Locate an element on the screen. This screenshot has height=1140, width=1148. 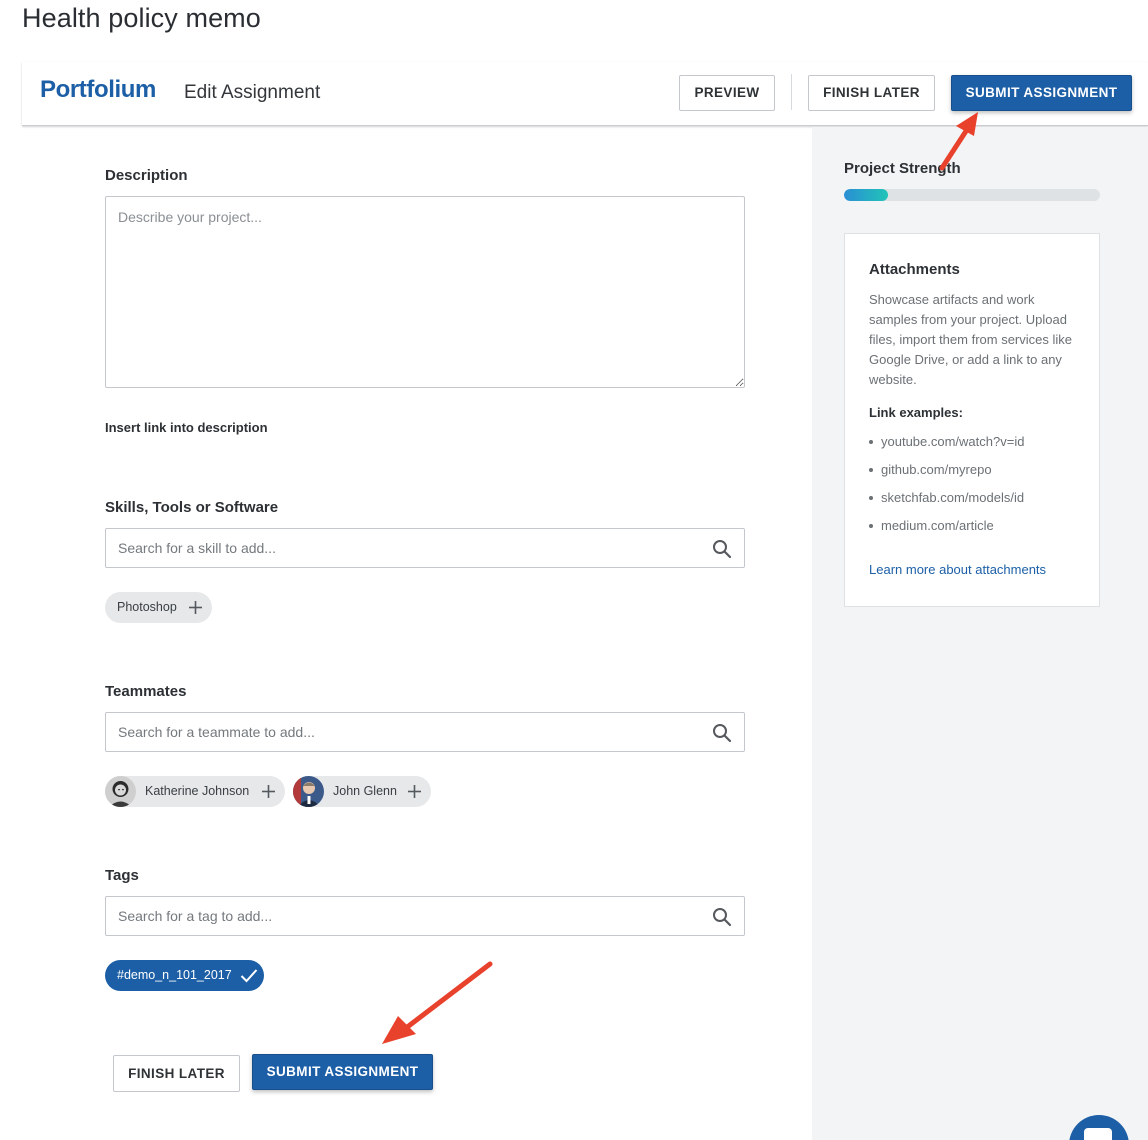
finish-later-button-bottom: FINISH LATER is located at coordinates (176, 1073).